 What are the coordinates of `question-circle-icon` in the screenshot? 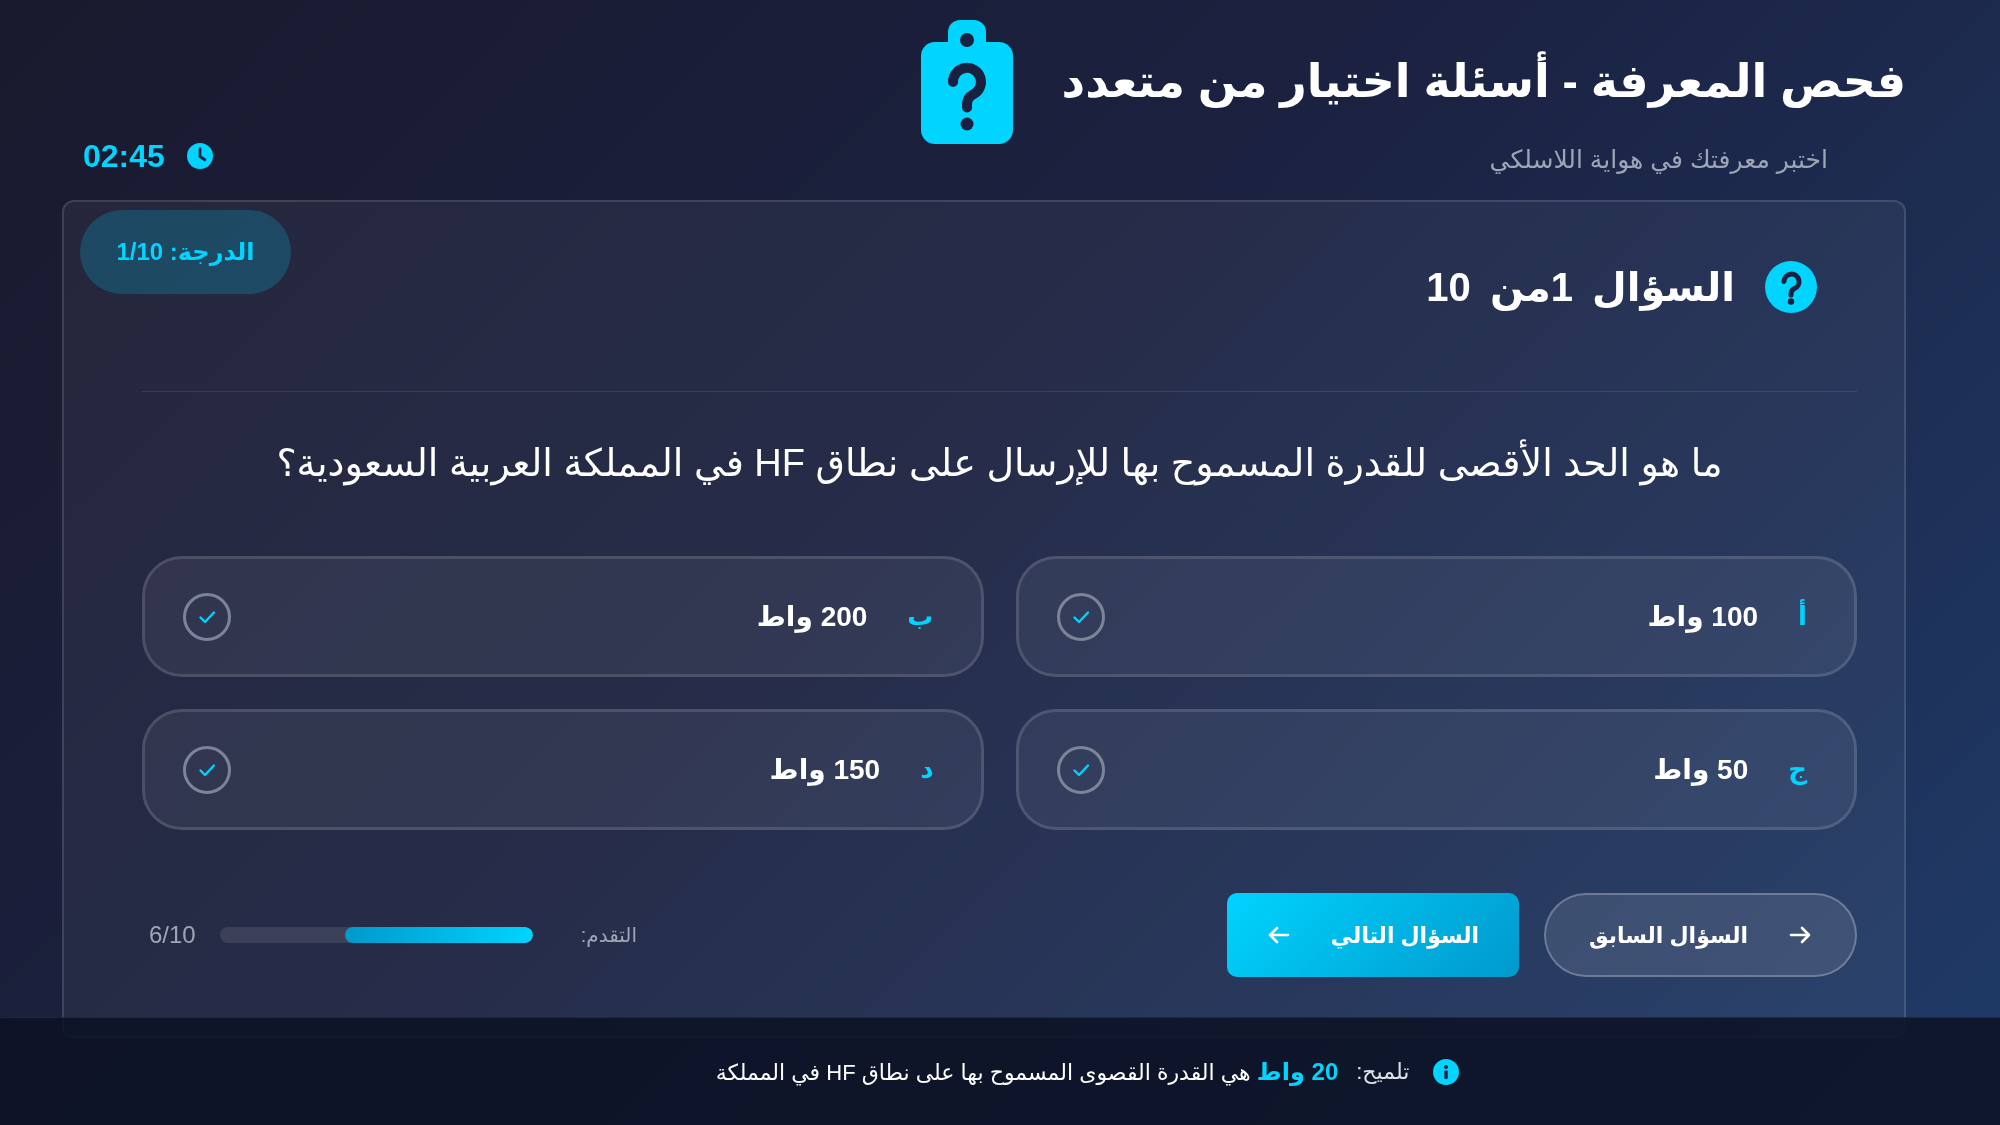 It's located at (1791, 287).